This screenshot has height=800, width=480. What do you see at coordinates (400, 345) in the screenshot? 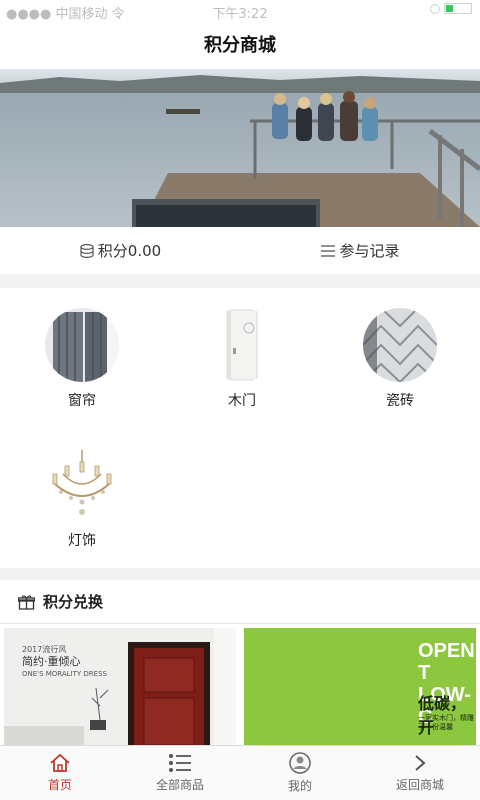
I see `tile-image` at bounding box center [400, 345].